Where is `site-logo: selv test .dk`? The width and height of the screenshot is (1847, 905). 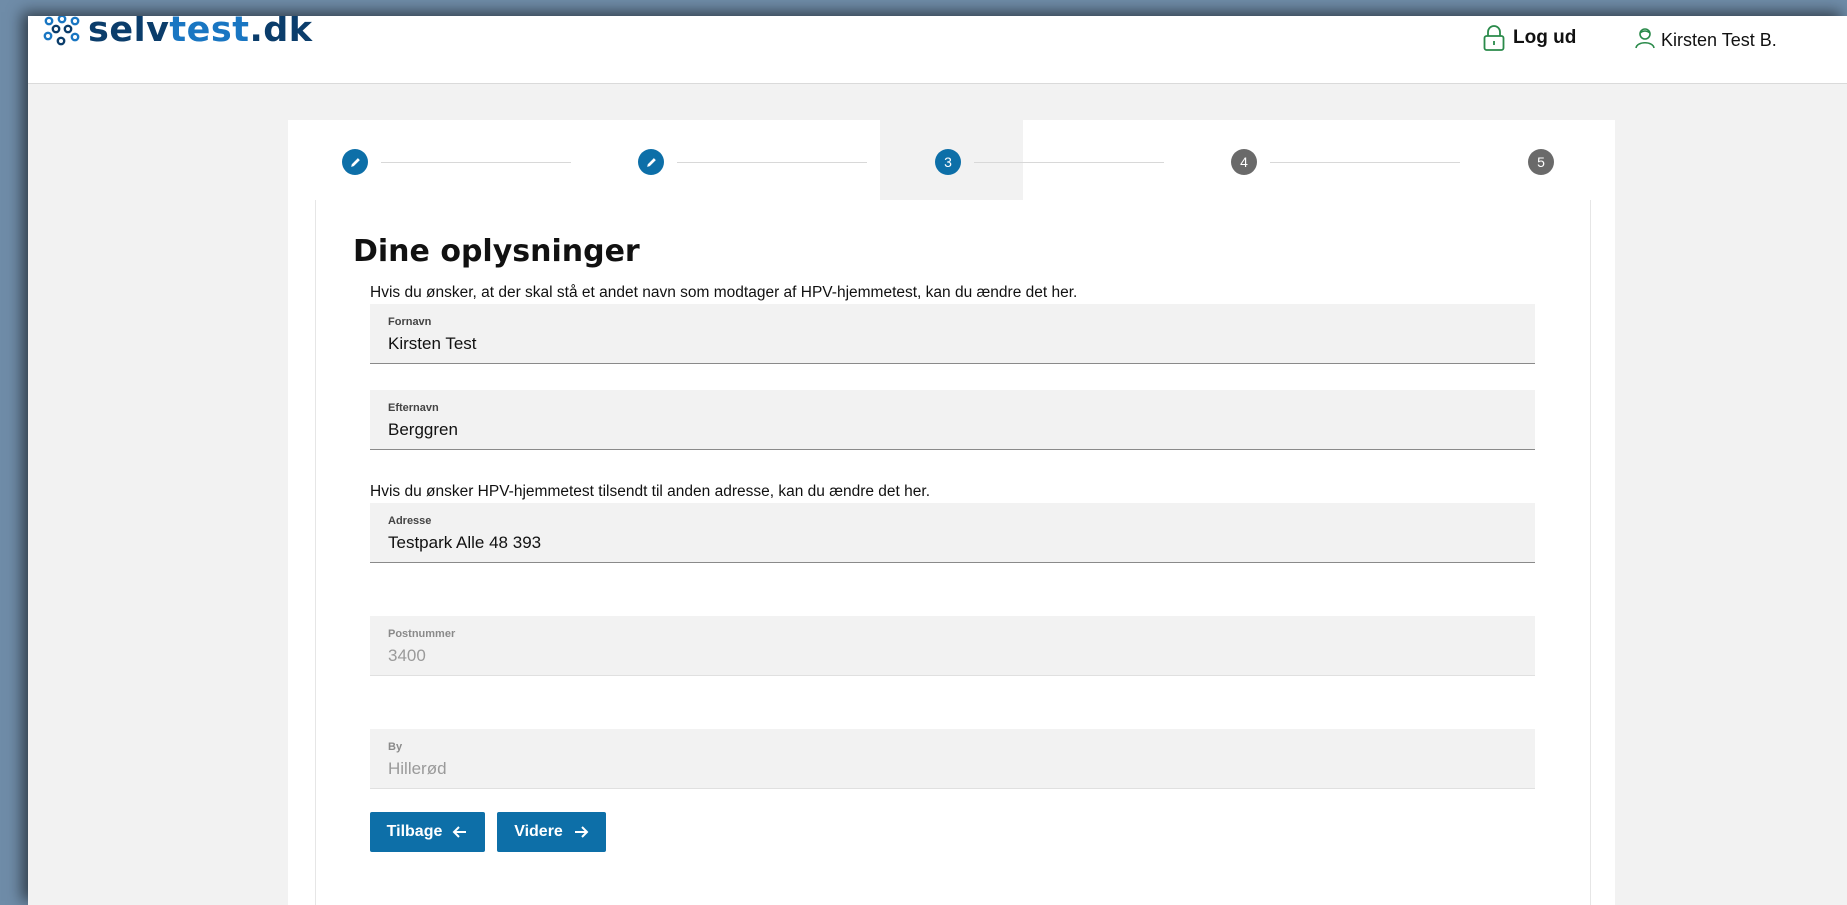
site-logo: selv test .dk is located at coordinates (177, 33).